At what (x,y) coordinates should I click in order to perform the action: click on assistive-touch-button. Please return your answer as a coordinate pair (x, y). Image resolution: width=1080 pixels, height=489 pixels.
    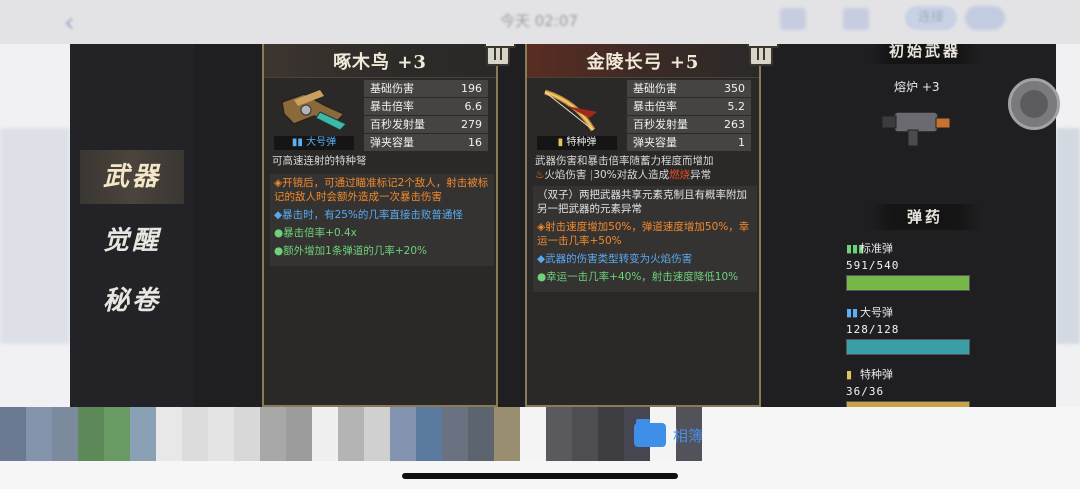
    Looking at the image, I should click on (1034, 104).